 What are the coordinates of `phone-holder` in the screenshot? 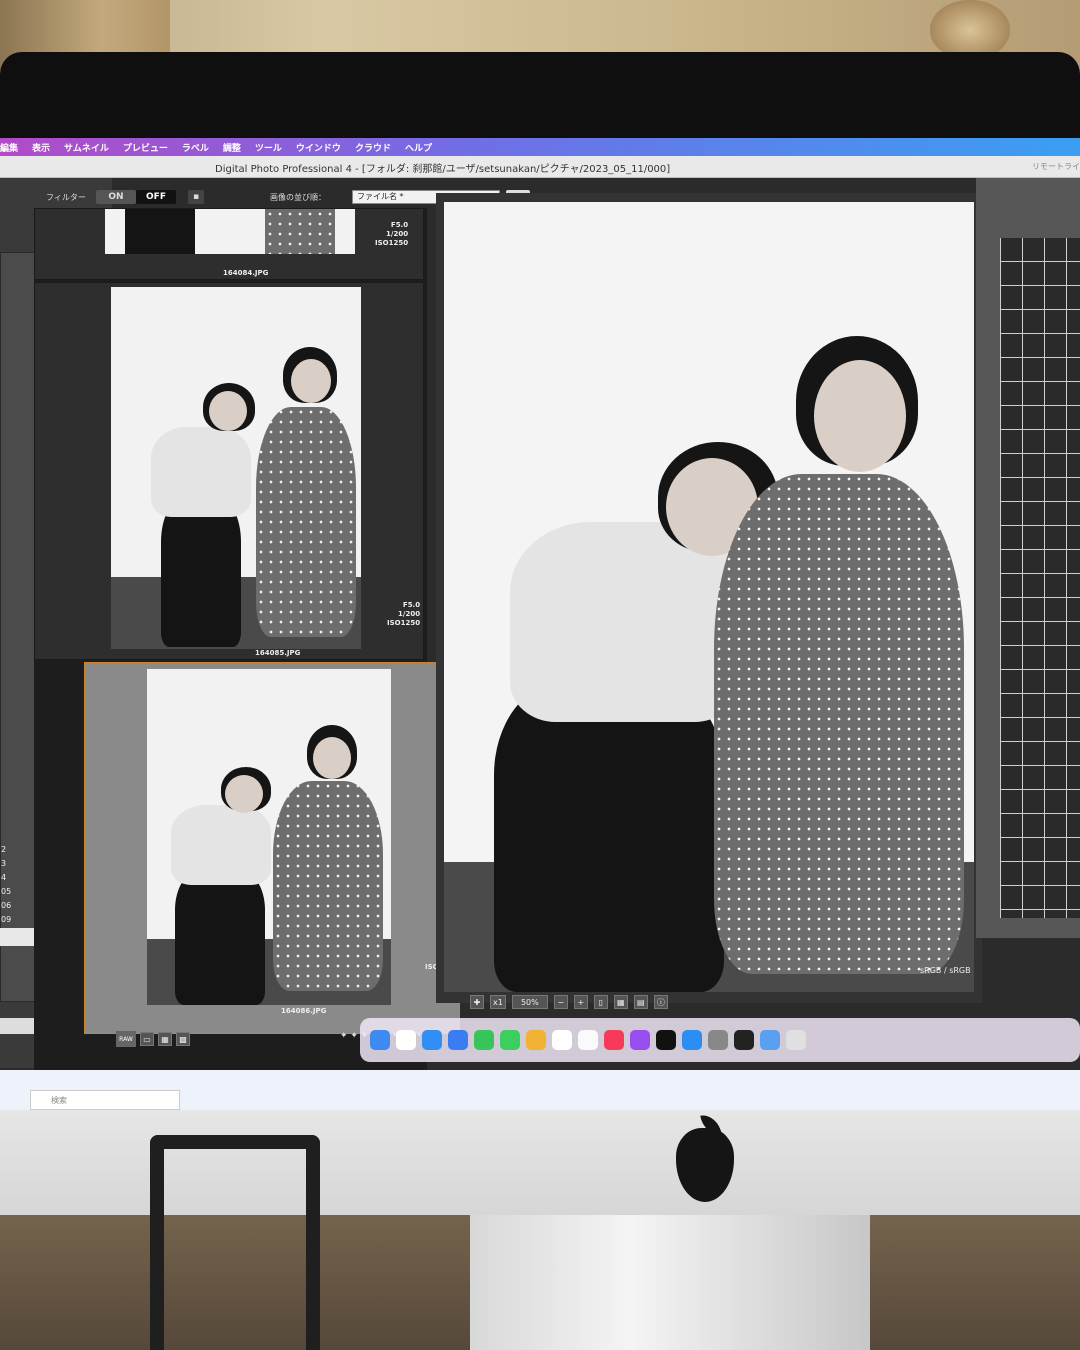 It's located at (235, 1242).